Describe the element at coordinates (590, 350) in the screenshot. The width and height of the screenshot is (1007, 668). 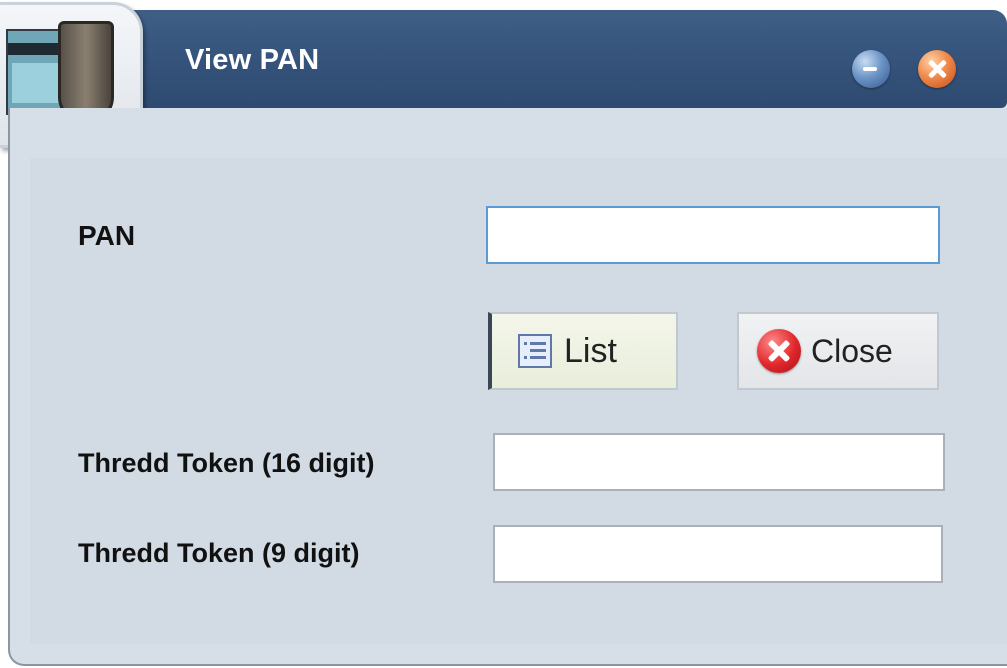
I see `list-button-label: List` at that location.